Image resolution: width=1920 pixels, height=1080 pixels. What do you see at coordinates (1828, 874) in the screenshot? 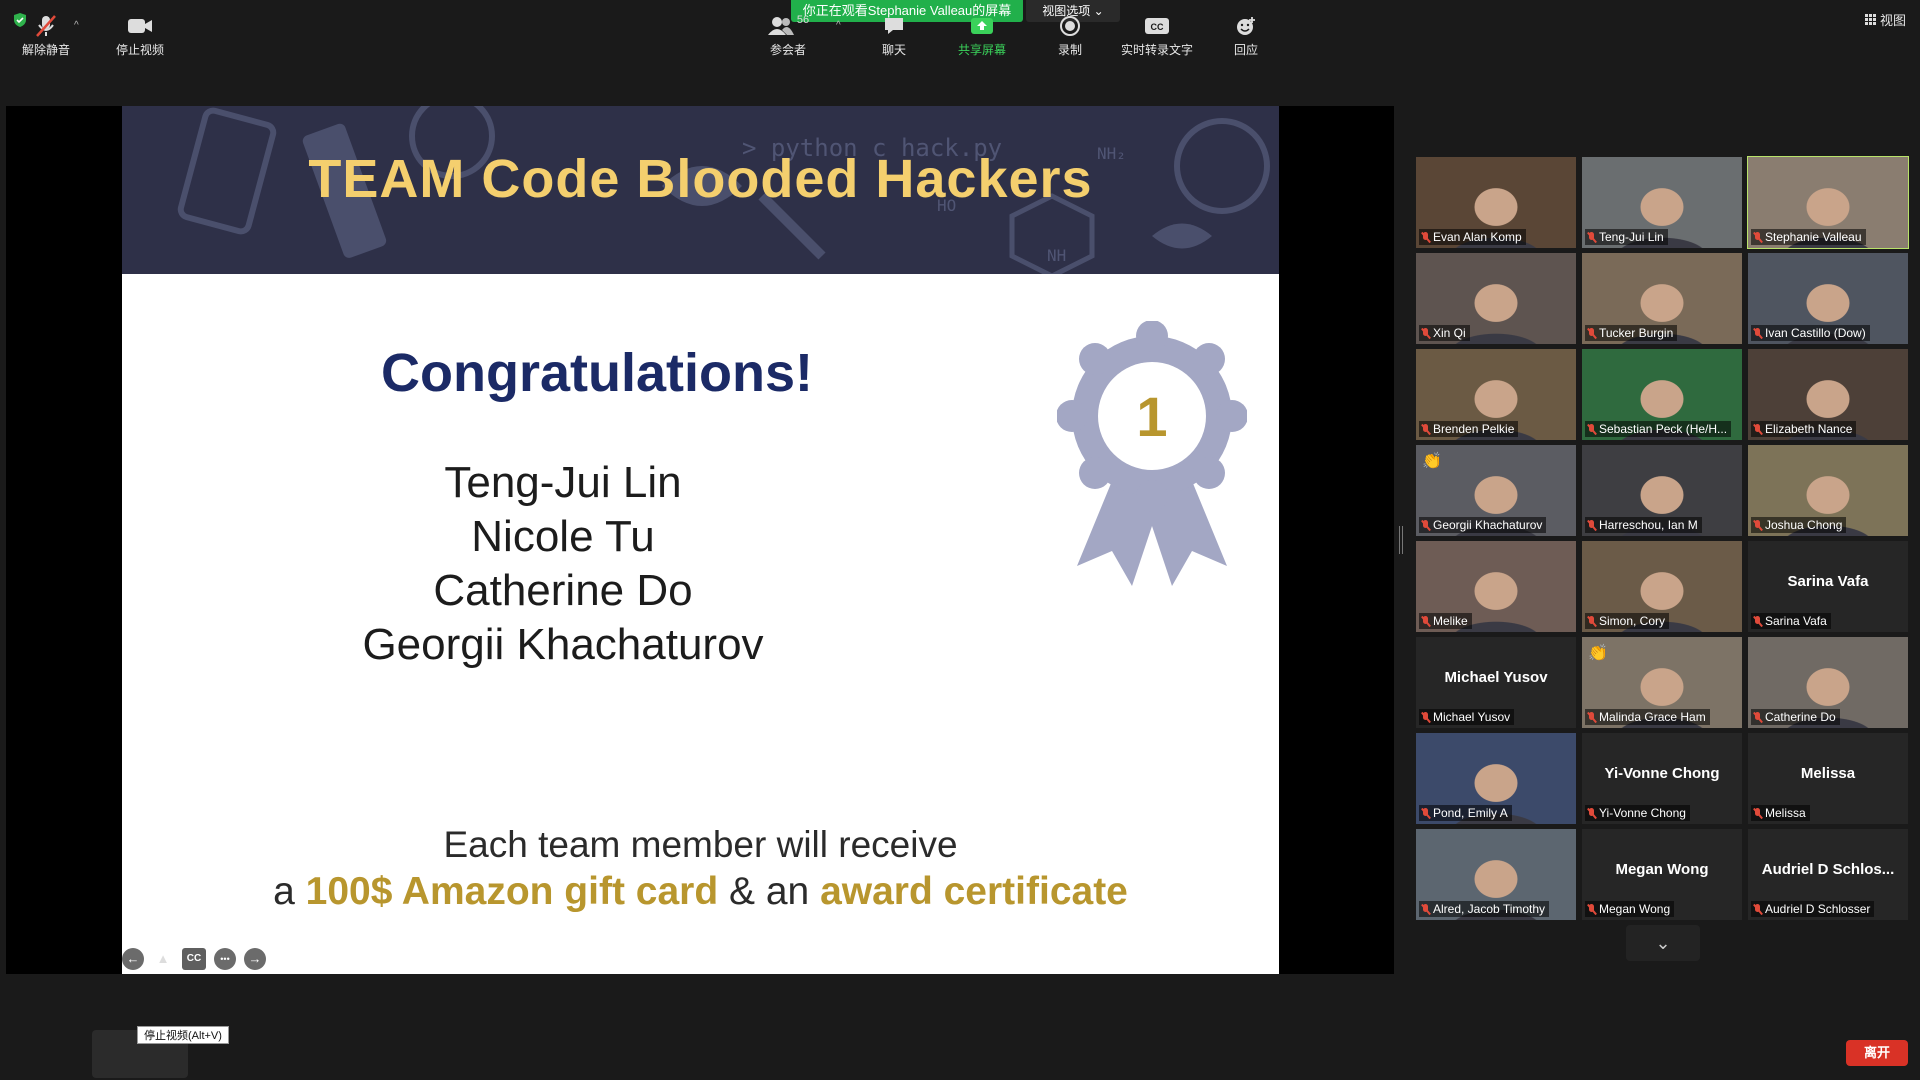
I see `participant-tile: Audriel D Schlos... Audriel D Schlosser` at bounding box center [1828, 874].